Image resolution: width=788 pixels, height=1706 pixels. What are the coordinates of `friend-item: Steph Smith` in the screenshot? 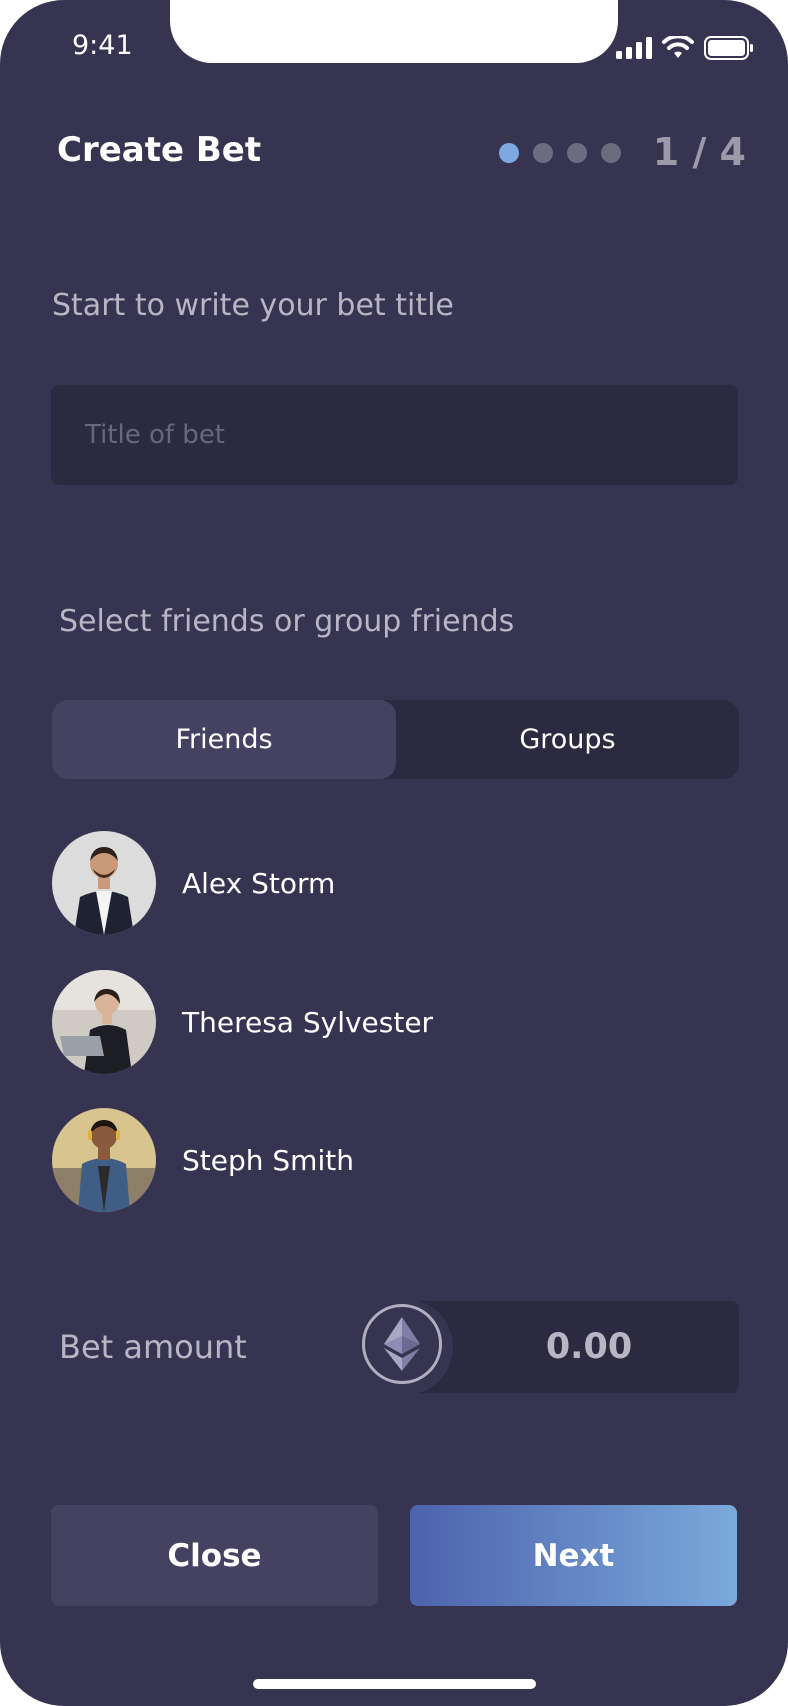 It's located at (203, 1160).